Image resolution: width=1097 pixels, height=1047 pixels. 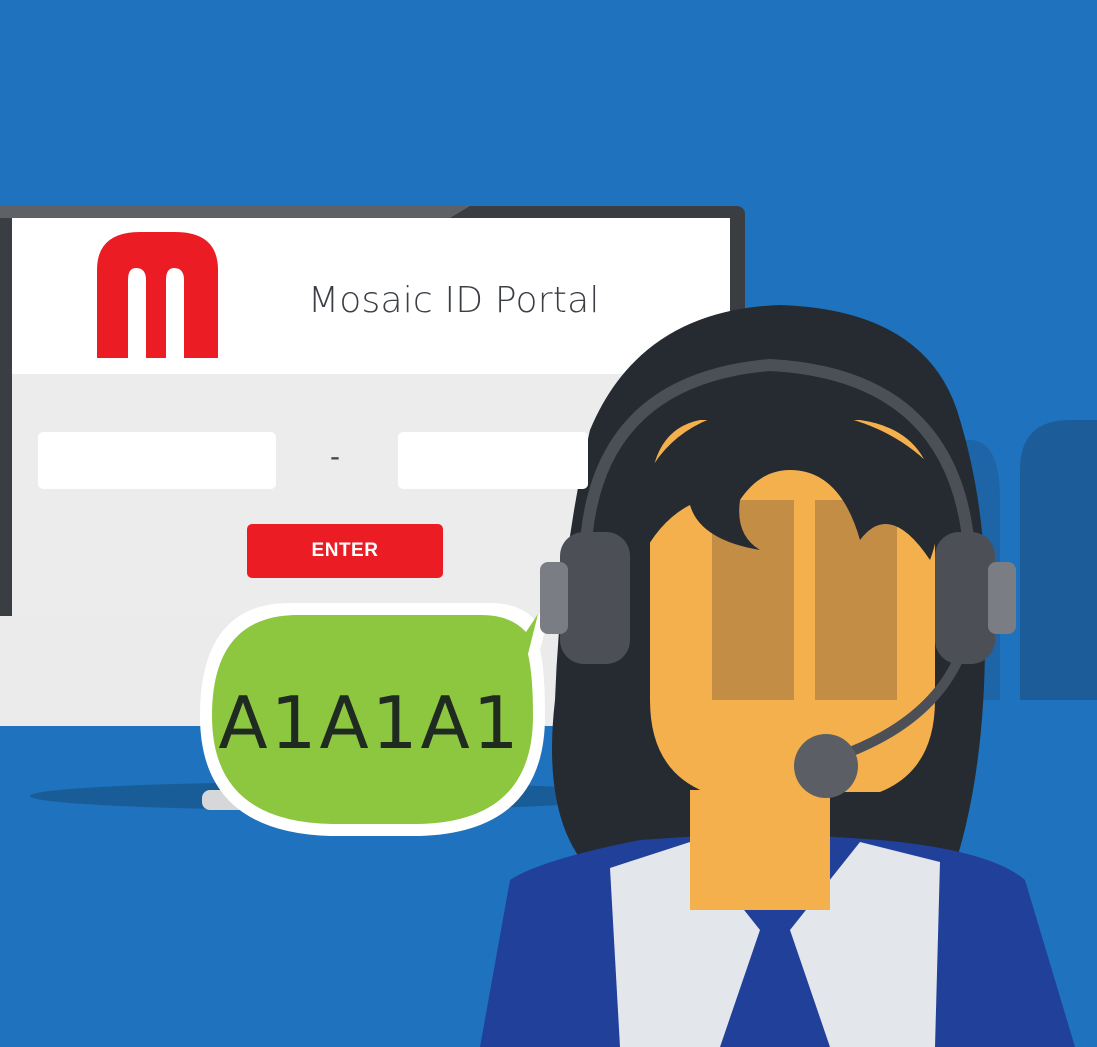 What do you see at coordinates (345, 551) in the screenshot?
I see `enter-button: ENTER` at bounding box center [345, 551].